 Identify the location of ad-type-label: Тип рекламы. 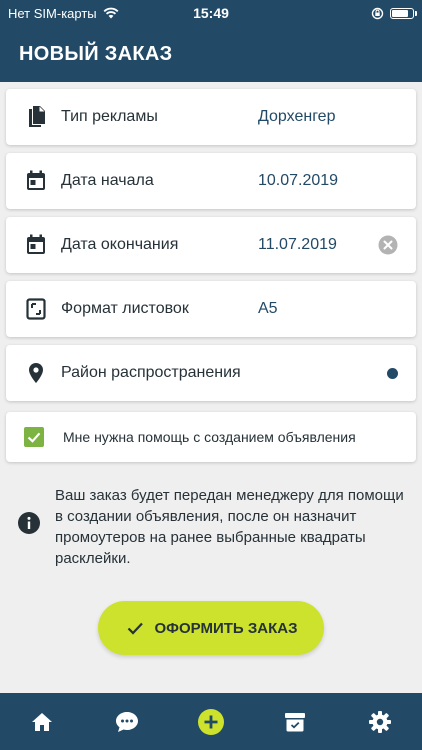
(109, 116).